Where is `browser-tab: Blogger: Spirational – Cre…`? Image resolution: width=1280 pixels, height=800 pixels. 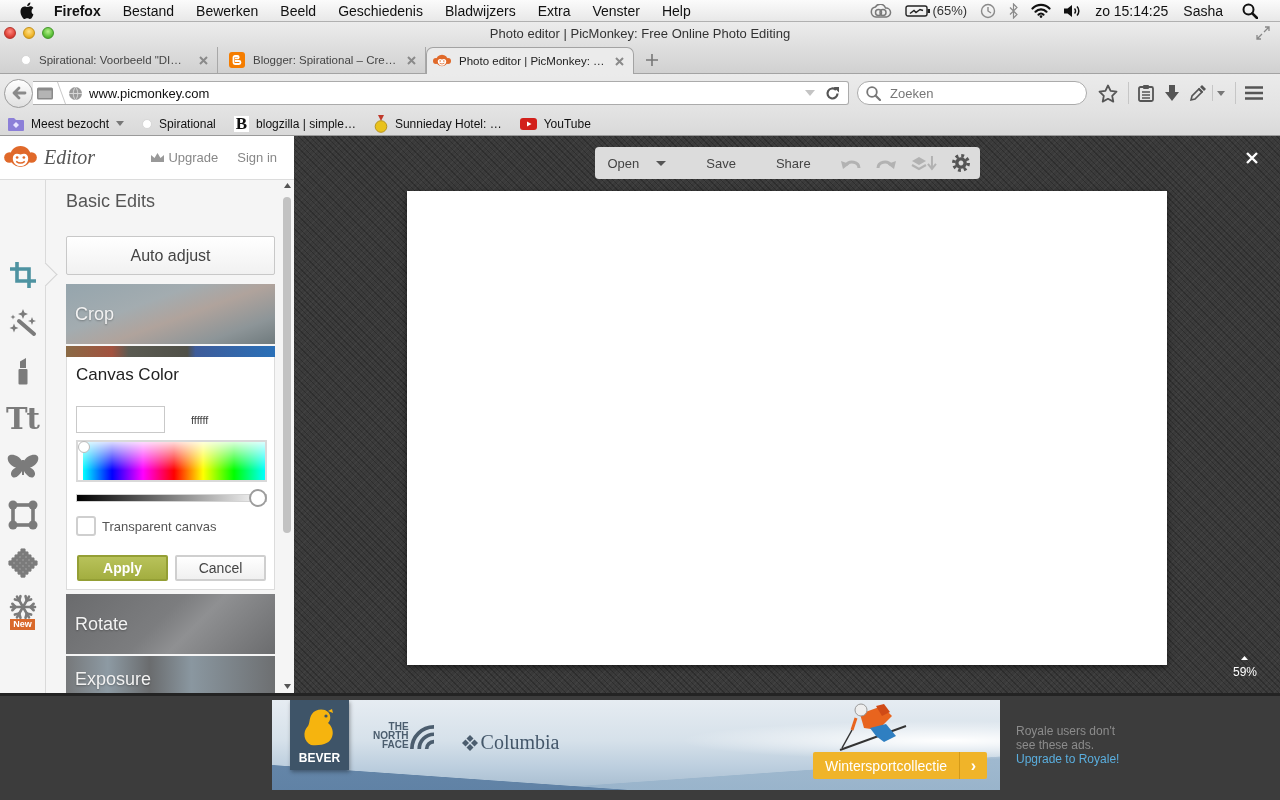 browser-tab: Blogger: Spirational – Cre… is located at coordinates (322, 60).